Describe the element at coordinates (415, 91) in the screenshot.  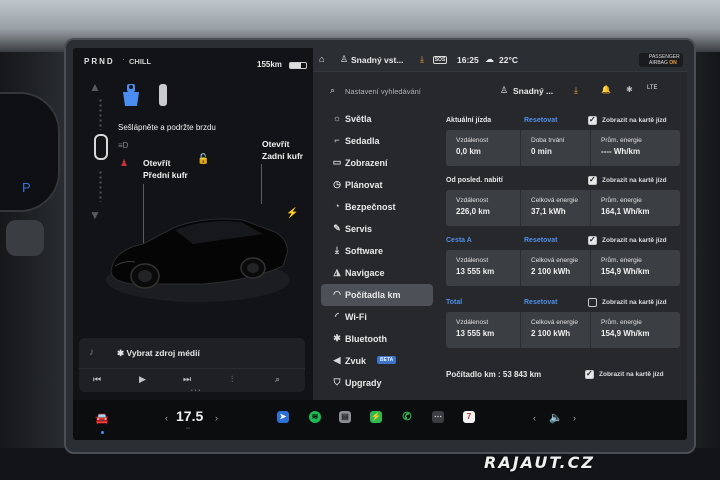
I see `settings-search-input` at that location.